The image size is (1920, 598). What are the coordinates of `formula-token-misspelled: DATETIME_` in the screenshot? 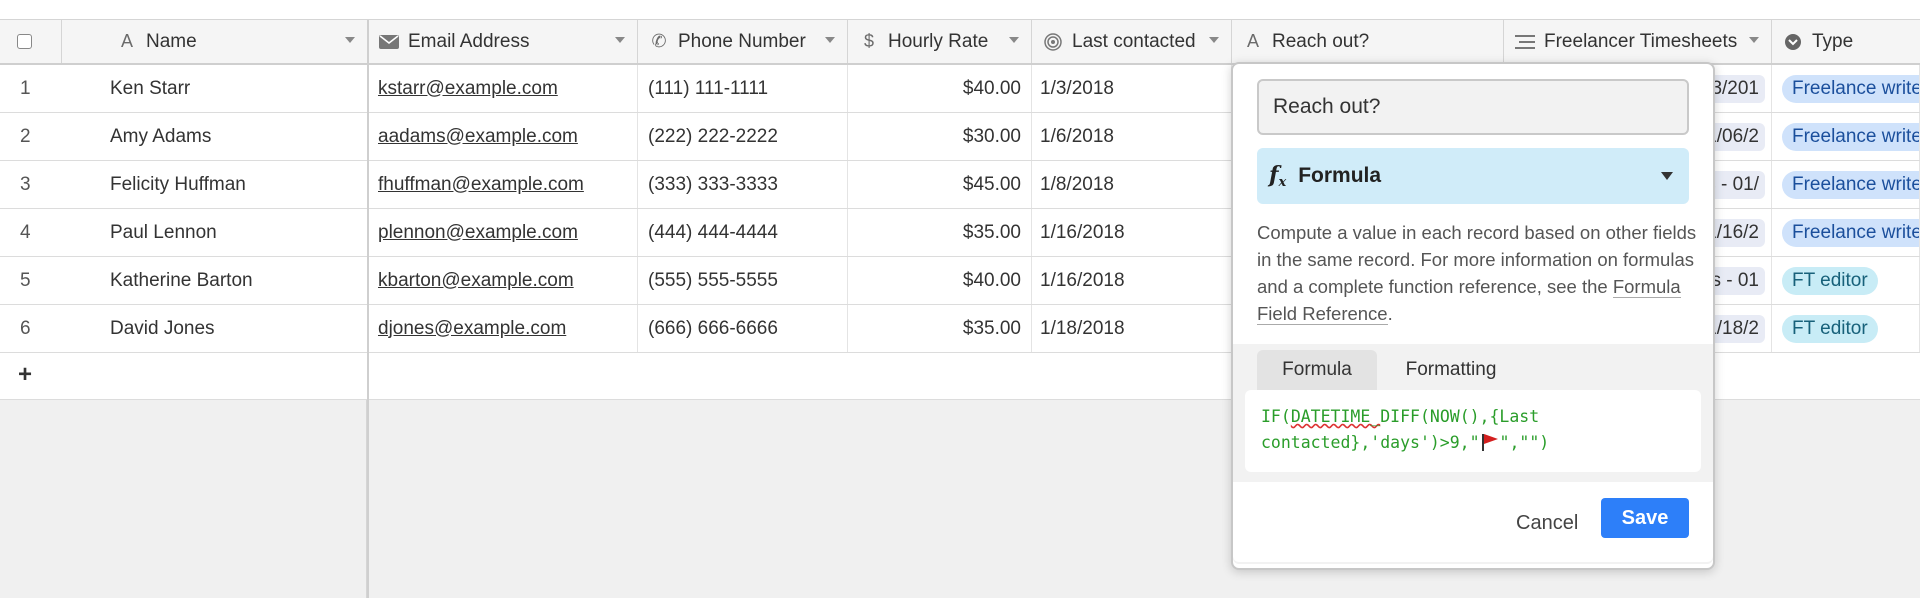 It's located at (1335, 416).